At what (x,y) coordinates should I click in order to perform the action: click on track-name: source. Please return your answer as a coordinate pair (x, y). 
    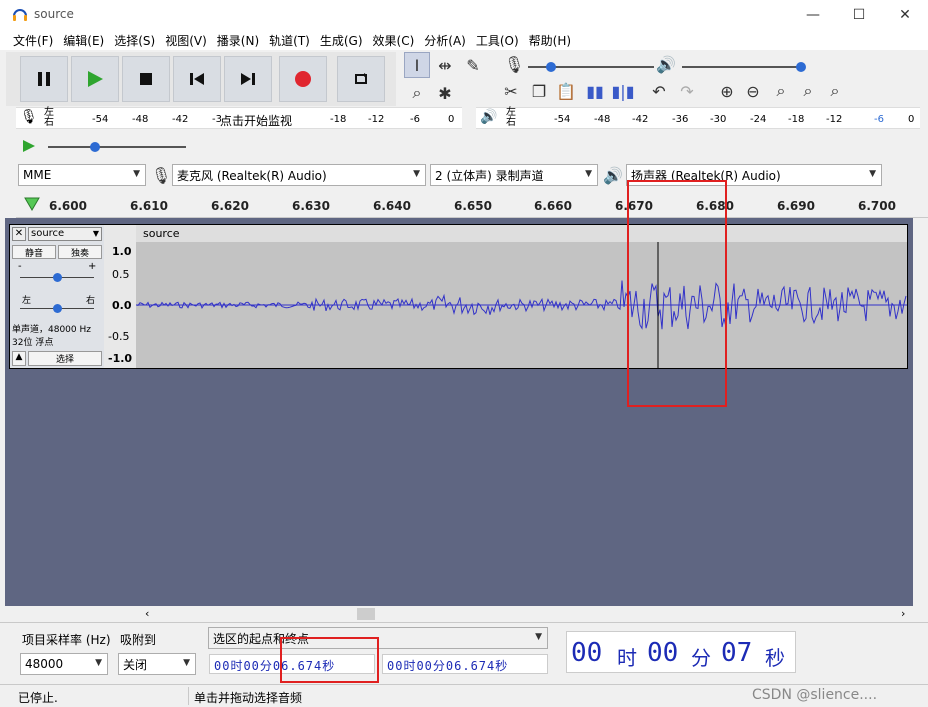
    Looking at the image, I should click on (48, 233).